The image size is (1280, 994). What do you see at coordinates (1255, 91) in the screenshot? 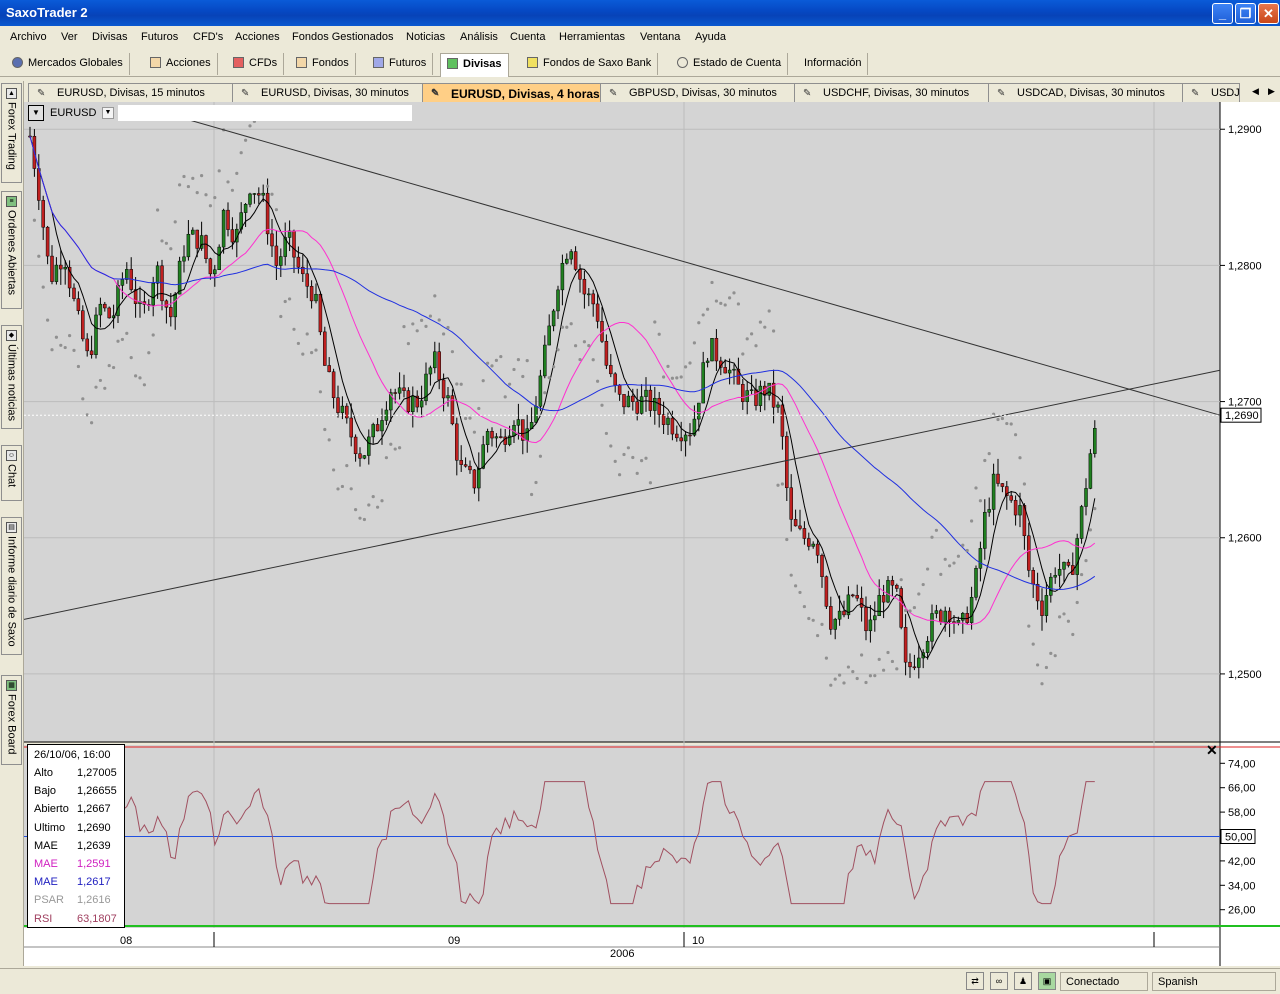
I see `tab-scroll-left-icon: ◀` at bounding box center [1255, 91].